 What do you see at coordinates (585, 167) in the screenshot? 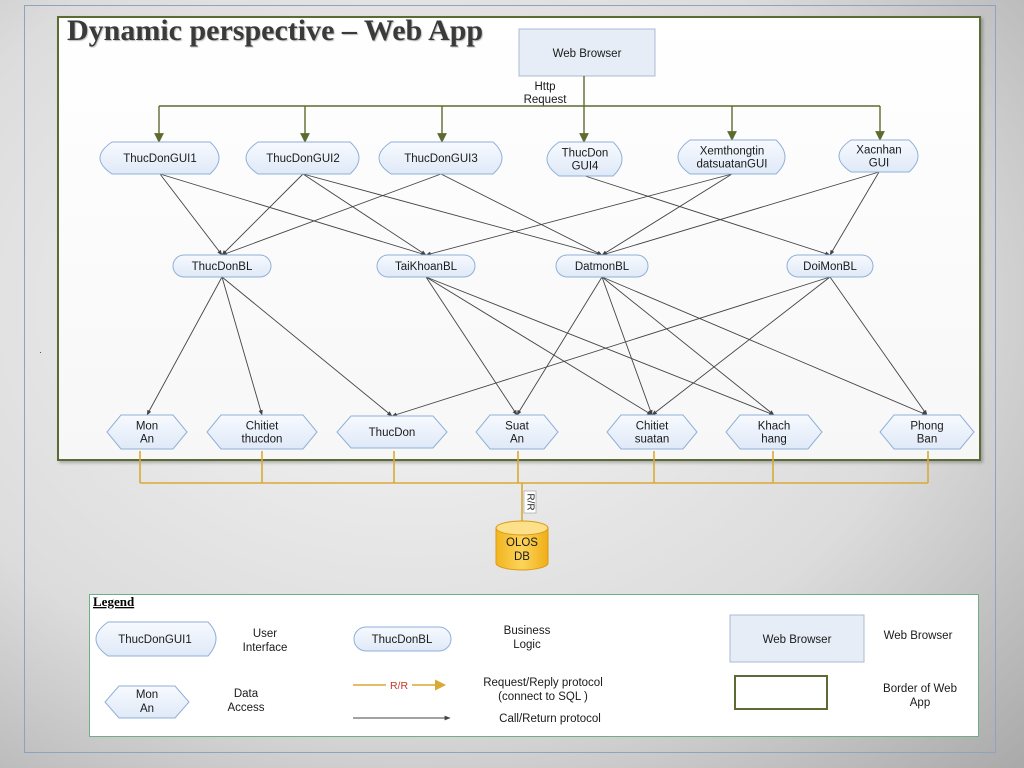
I see `ui-node-g4-label-line2: GUI4` at bounding box center [585, 167].